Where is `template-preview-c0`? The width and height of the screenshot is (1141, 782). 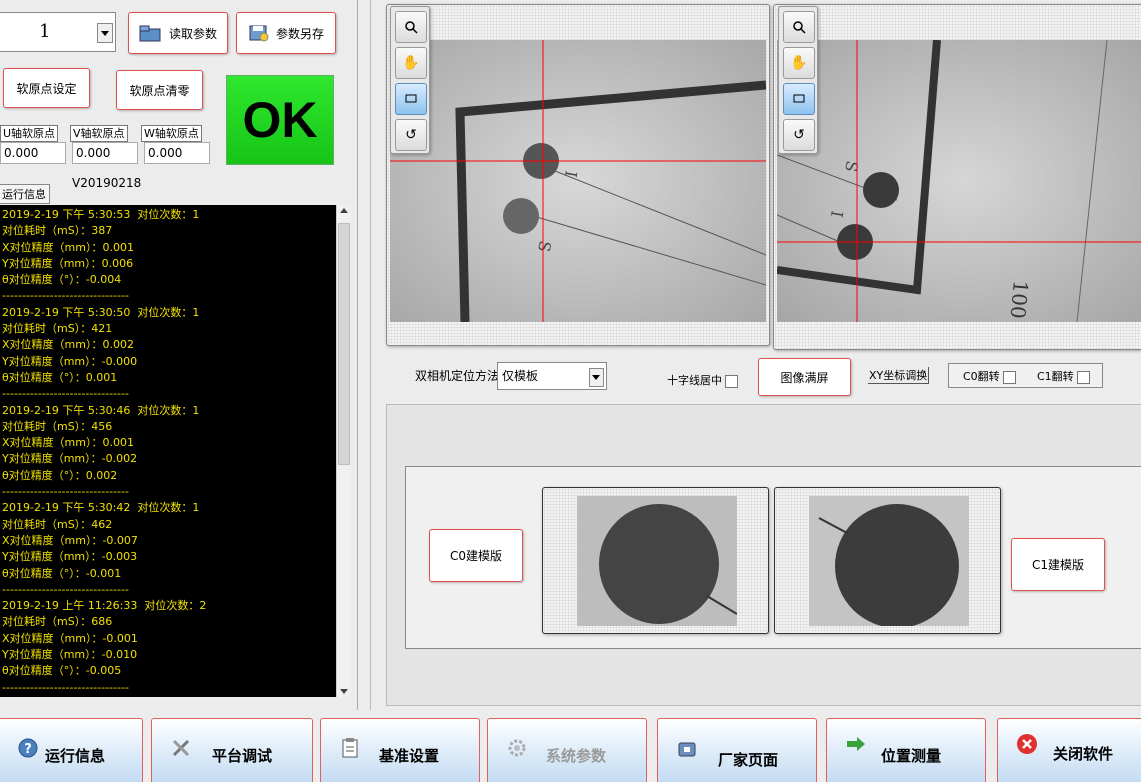 template-preview-c0 is located at coordinates (655, 560).